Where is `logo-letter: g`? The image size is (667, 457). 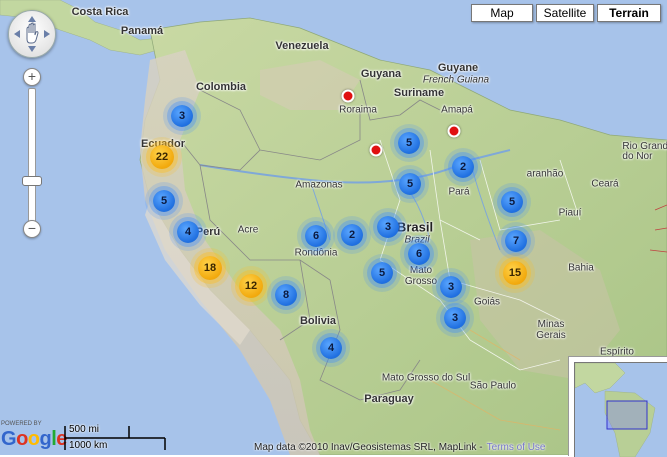
logo-letter: g is located at coordinates (45, 439).